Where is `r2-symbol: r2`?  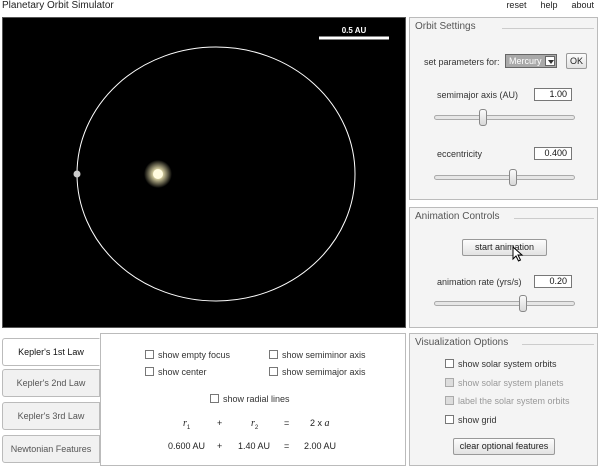
r2-symbol: r2 is located at coordinates (255, 424).